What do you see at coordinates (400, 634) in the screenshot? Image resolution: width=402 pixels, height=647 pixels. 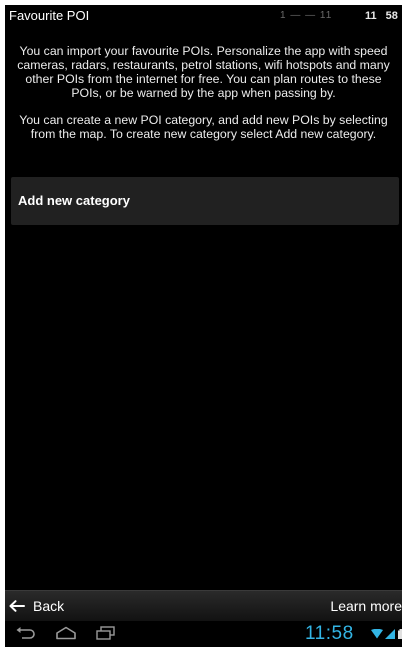 I see `battery-icon` at bounding box center [400, 634].